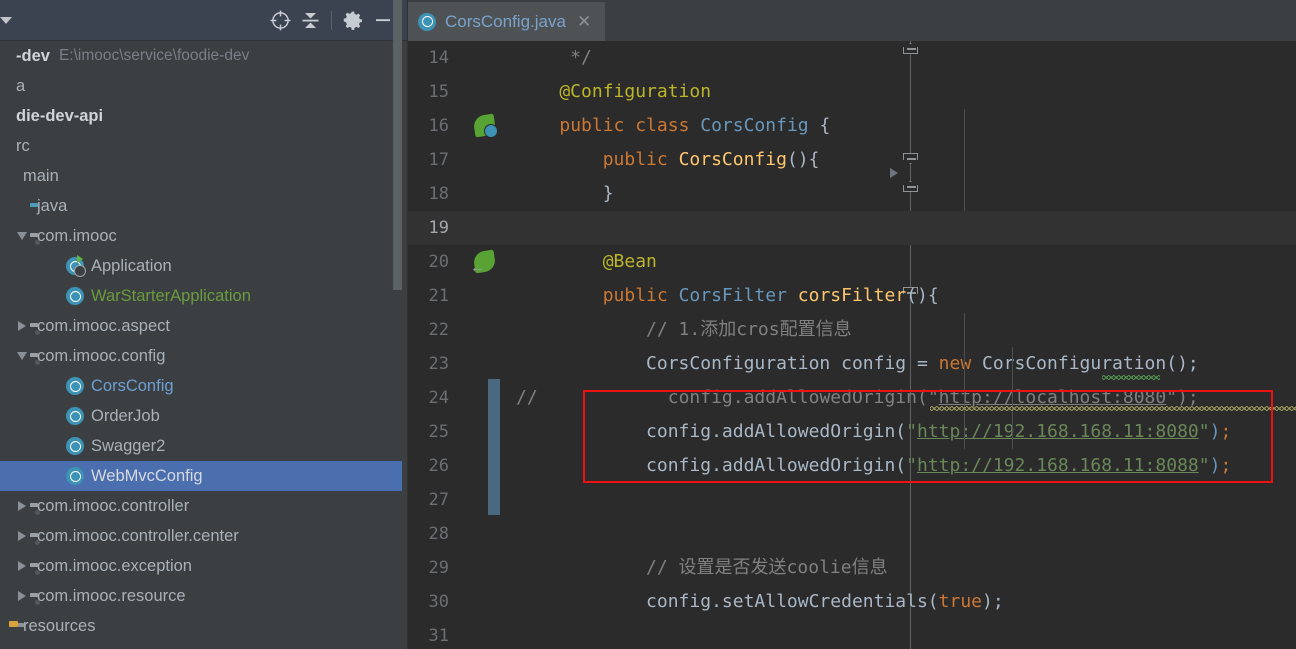  Describe the element at coordinates (201, 56) in the screenshot. I see `tree-item-foodie-dev: -dev E:\imooc\service\foodie-dev` at that location.